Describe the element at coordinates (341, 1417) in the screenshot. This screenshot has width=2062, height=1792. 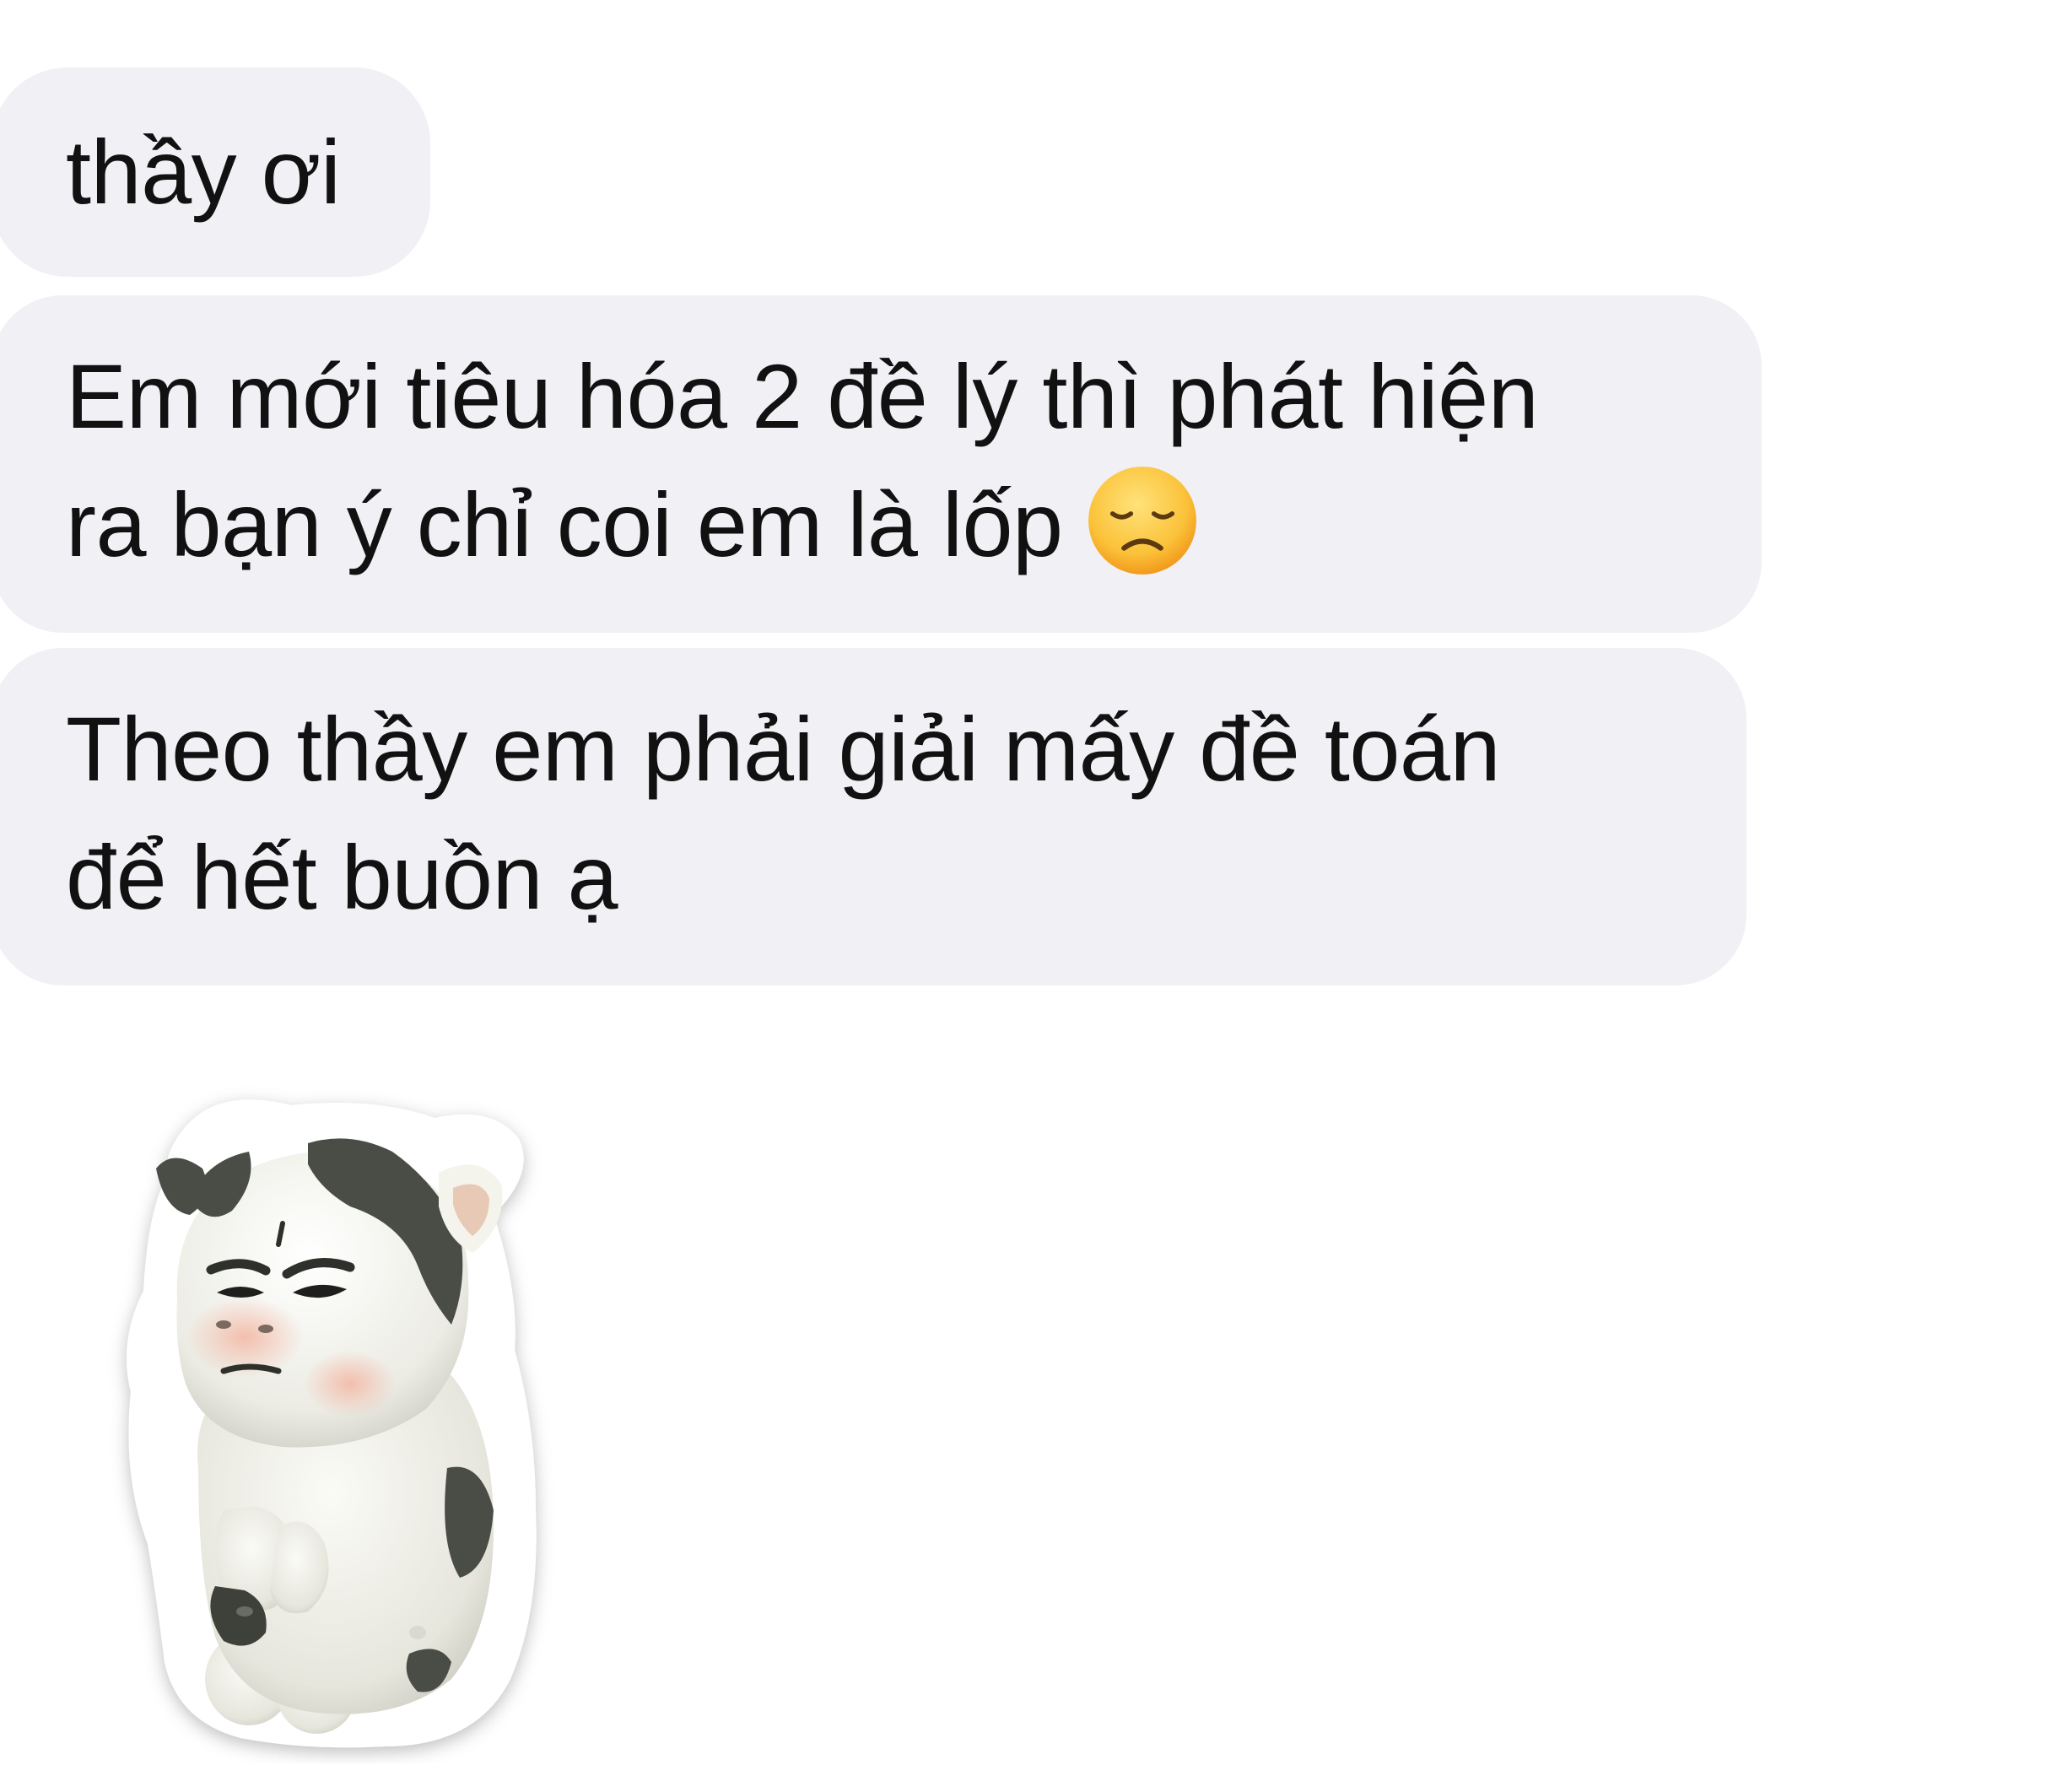
I see `grumpy-cow-sticker` at that location.